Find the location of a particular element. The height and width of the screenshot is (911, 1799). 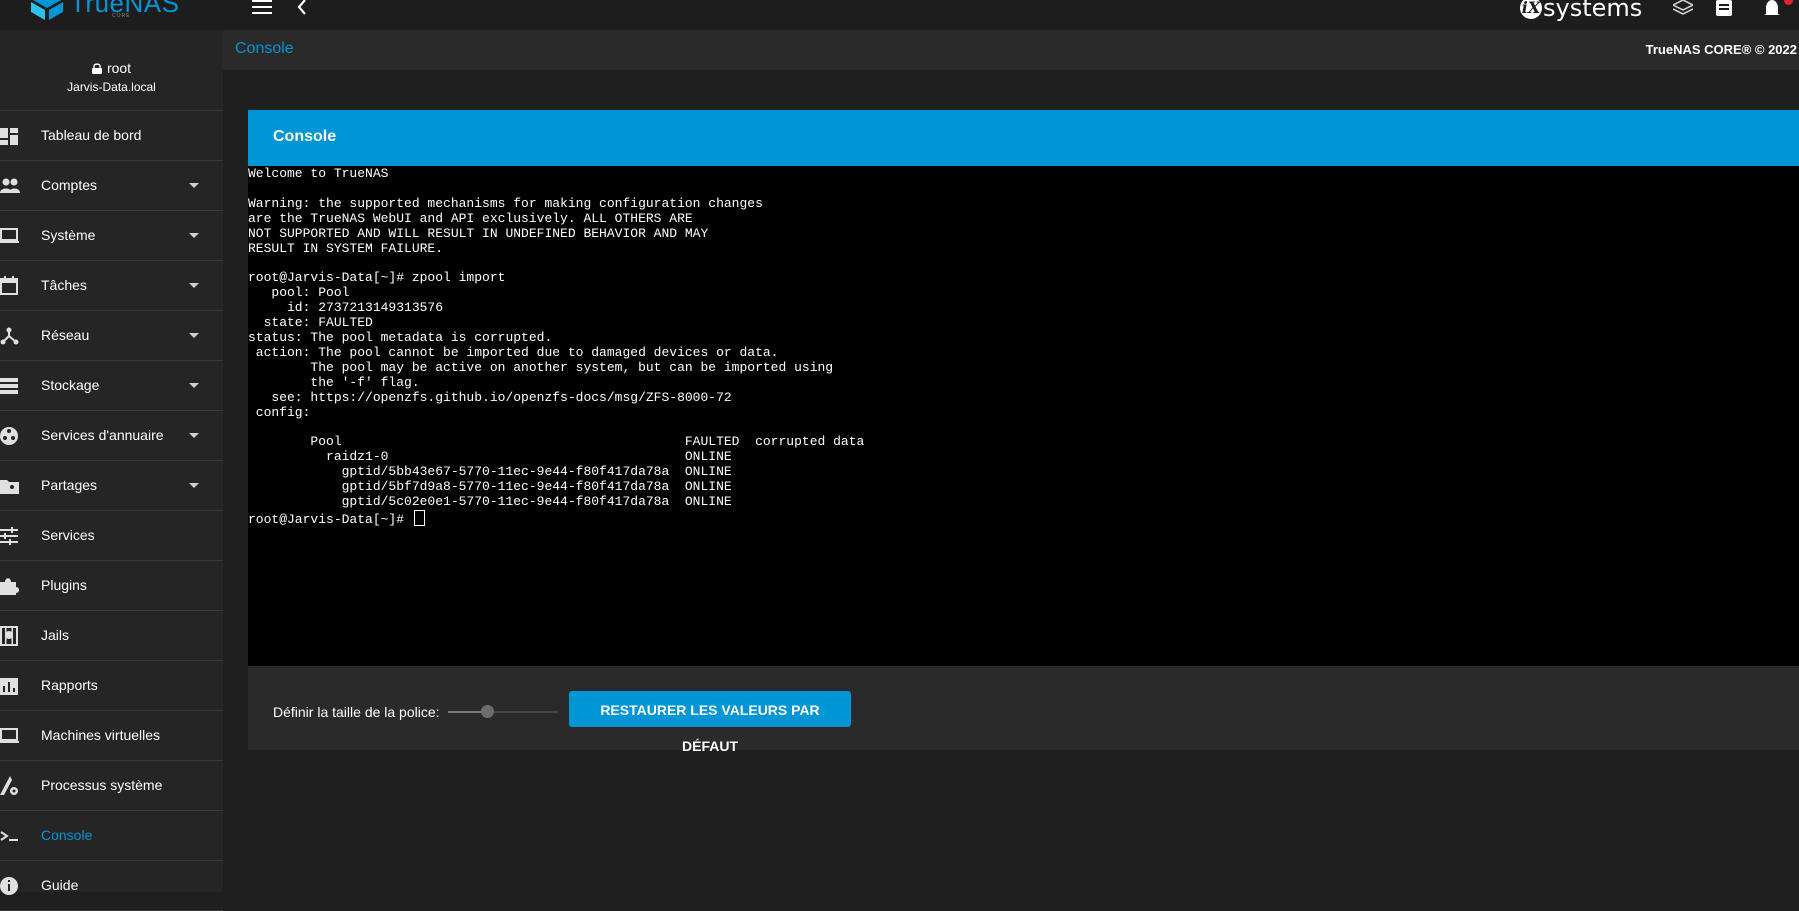

sidebar-item-tableau-de-bord: Tableau de bord is located at coordinates (111, 136).